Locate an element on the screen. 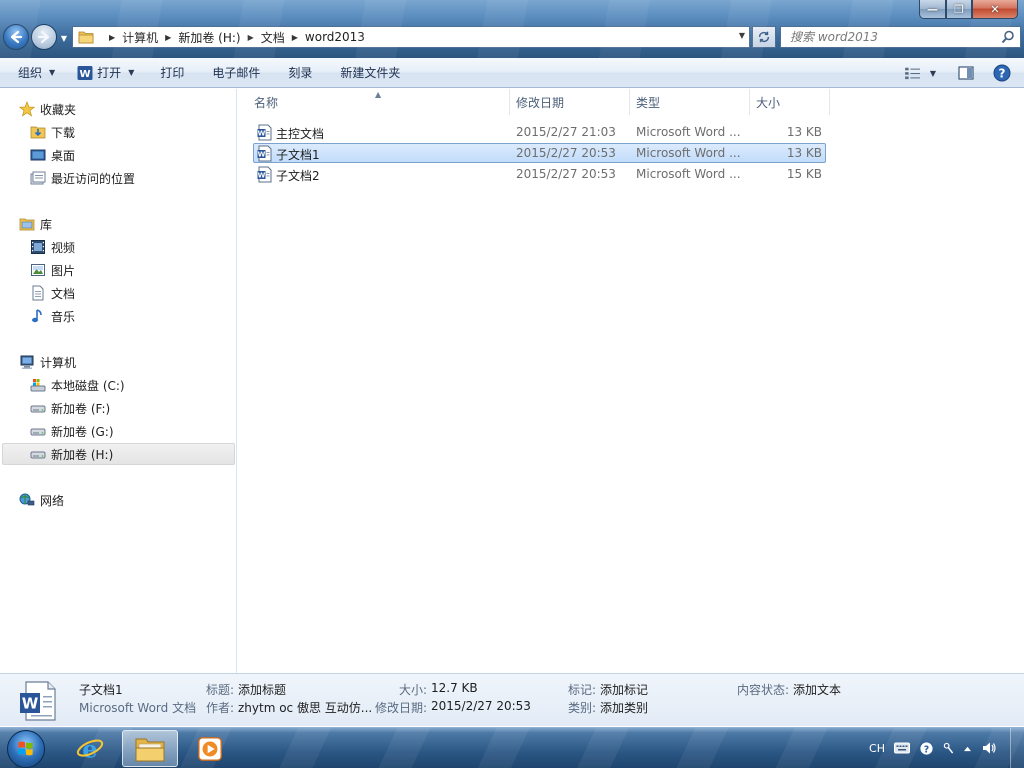 This screenshot has width=1024, height=768. open-button: W 打开 ▼ is located at coordinates (105, 73).